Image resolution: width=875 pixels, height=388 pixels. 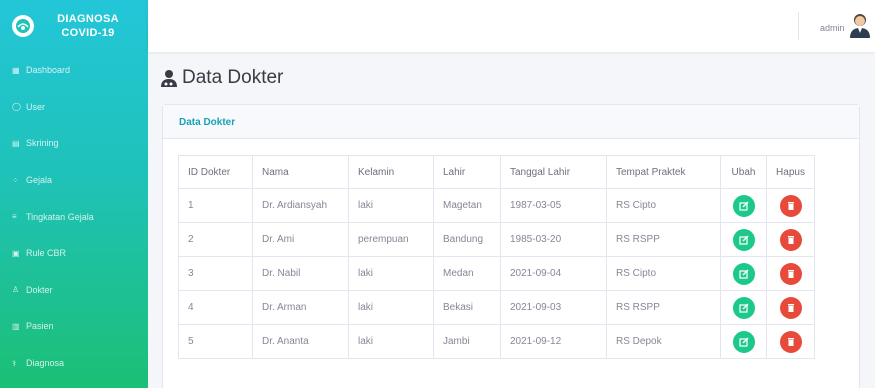 What do you see at coordinates (832, 28) in the screenshot?
I see `admin-name: admin` at bounding box center [832, 28].